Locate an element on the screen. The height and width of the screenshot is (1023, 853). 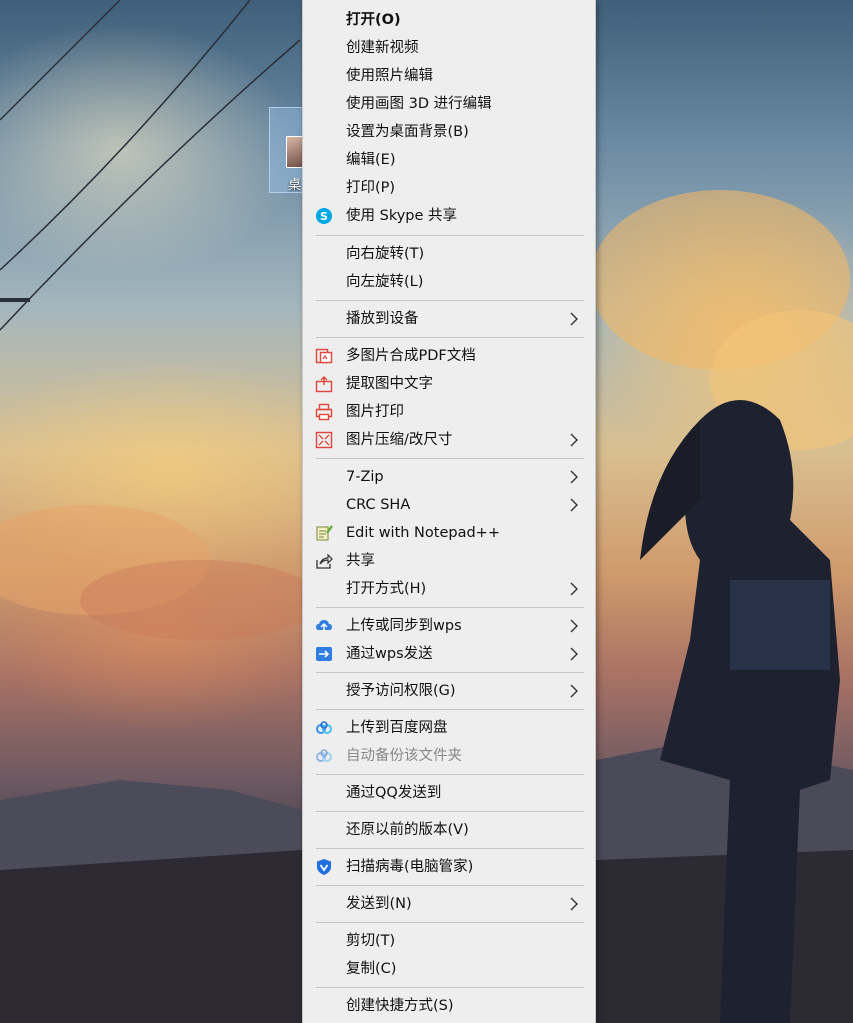
menu-item-edit-with-paint3d: 使用画图 3D 进行编辑 is located at coordinates (449, 104).